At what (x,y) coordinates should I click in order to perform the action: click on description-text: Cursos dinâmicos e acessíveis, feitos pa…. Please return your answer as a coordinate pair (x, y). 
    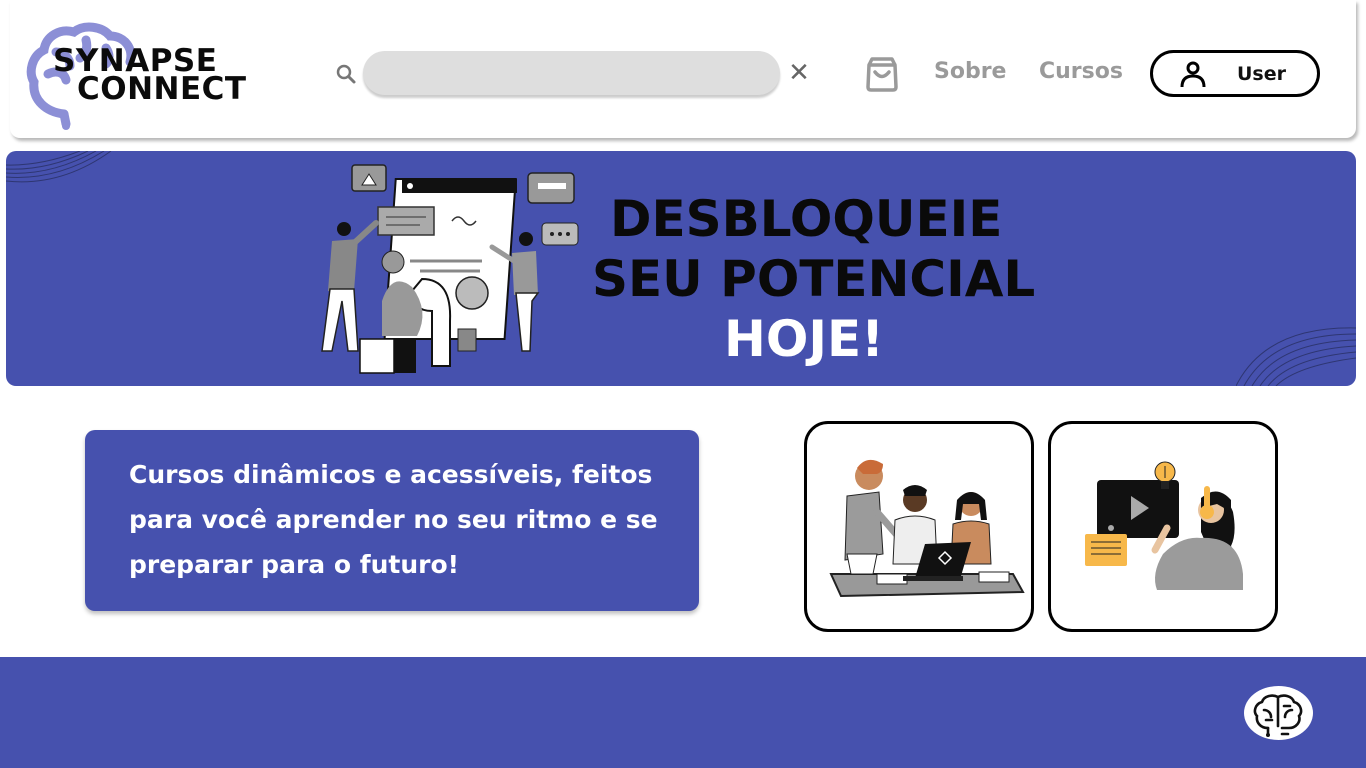
    Looking at the image, I should click on (393, 519).